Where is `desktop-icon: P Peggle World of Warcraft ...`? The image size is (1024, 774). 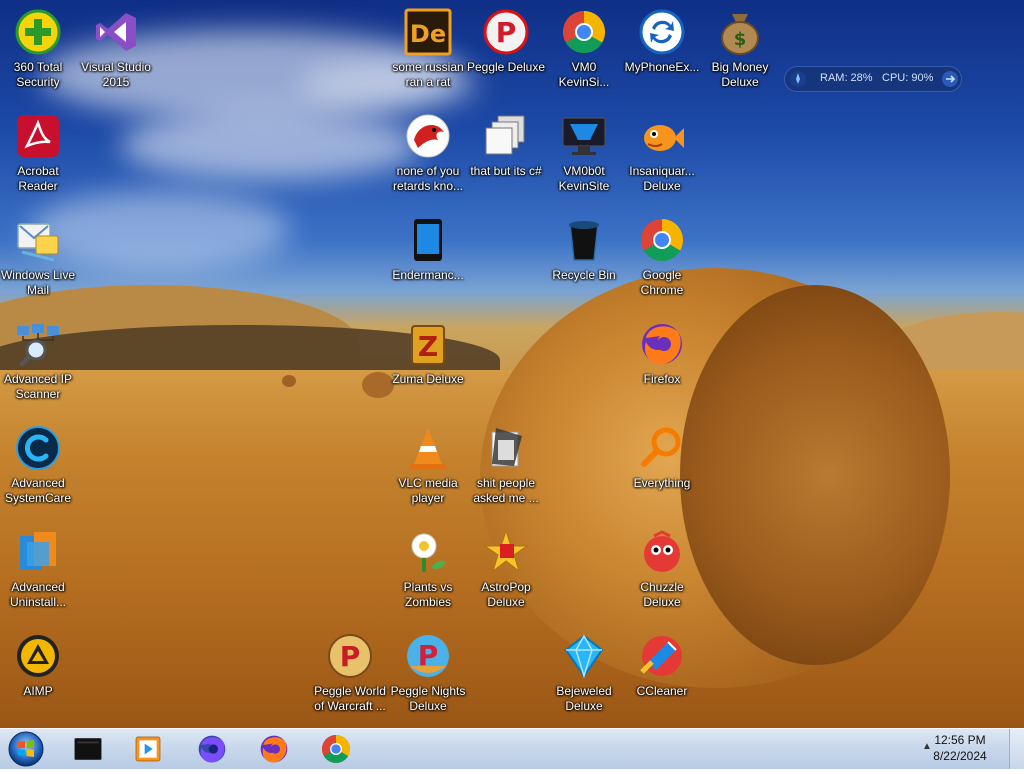 desktop-icon: P Peggle World of Warcraft ... is located at coordinates (350, 674).